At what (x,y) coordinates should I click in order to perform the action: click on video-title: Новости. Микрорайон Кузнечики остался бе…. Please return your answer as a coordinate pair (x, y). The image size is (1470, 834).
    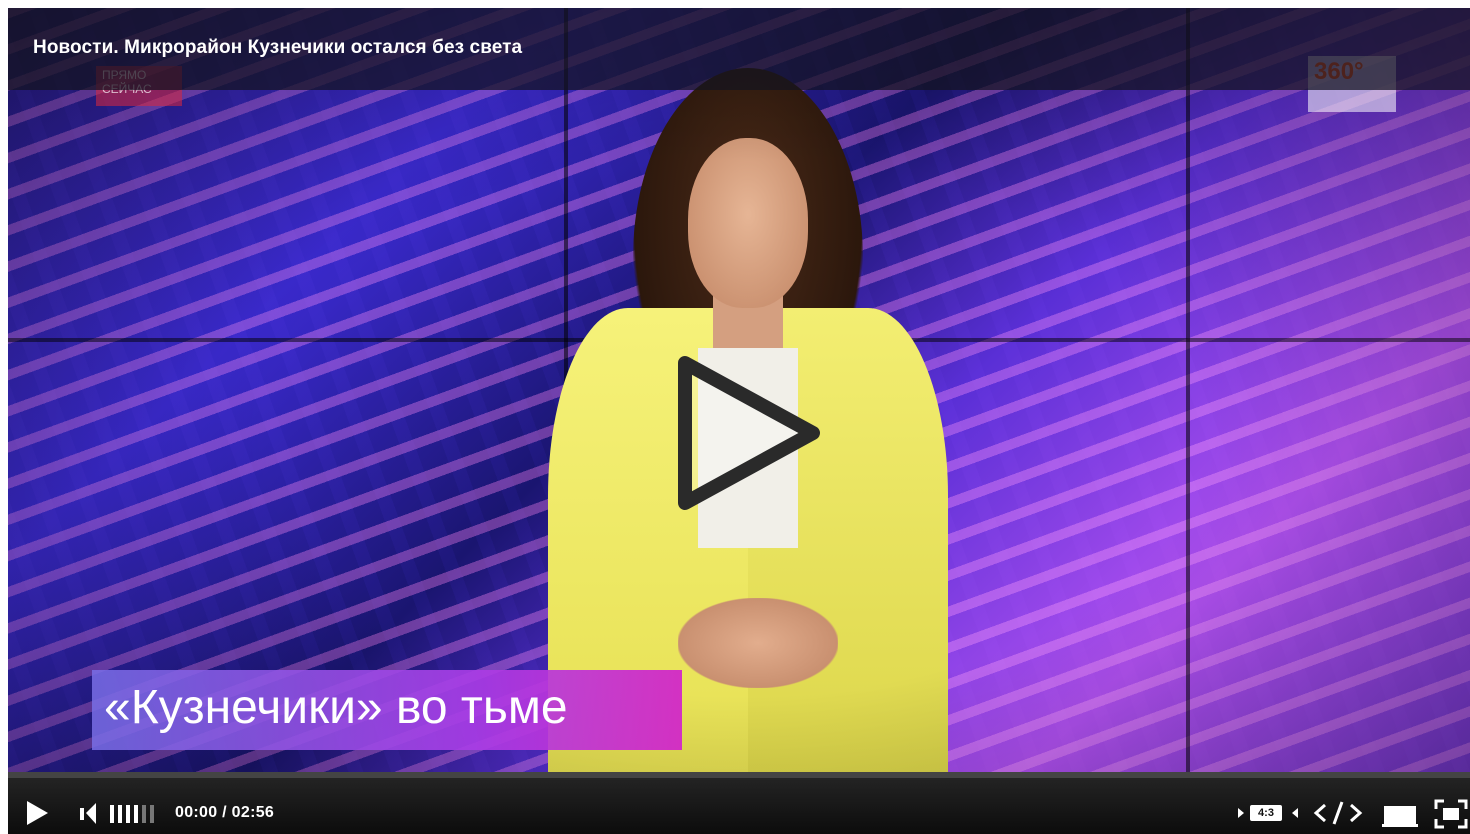
    Looking at the image, I should click on (277, 48).